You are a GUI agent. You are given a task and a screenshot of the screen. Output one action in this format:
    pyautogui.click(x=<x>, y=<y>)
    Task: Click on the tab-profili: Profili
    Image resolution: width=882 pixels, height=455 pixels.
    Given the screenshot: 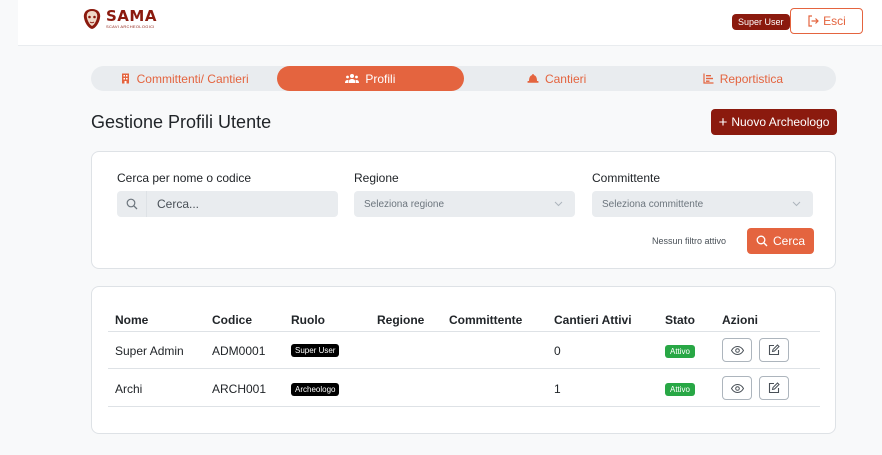 What is the action you would take?
    pyautogui.click(x=370, y=78)
    